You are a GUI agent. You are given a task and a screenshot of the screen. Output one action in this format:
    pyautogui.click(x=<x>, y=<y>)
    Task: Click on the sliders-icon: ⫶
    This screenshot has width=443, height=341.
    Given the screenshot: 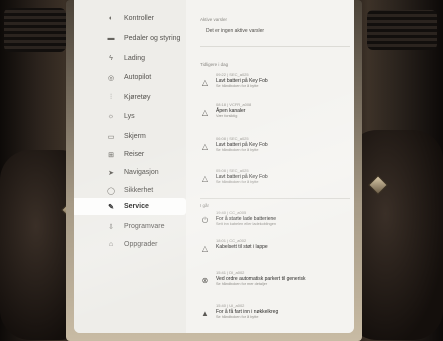 What is the action you would take?
    pyautogui.click(x=111, y=97)
    